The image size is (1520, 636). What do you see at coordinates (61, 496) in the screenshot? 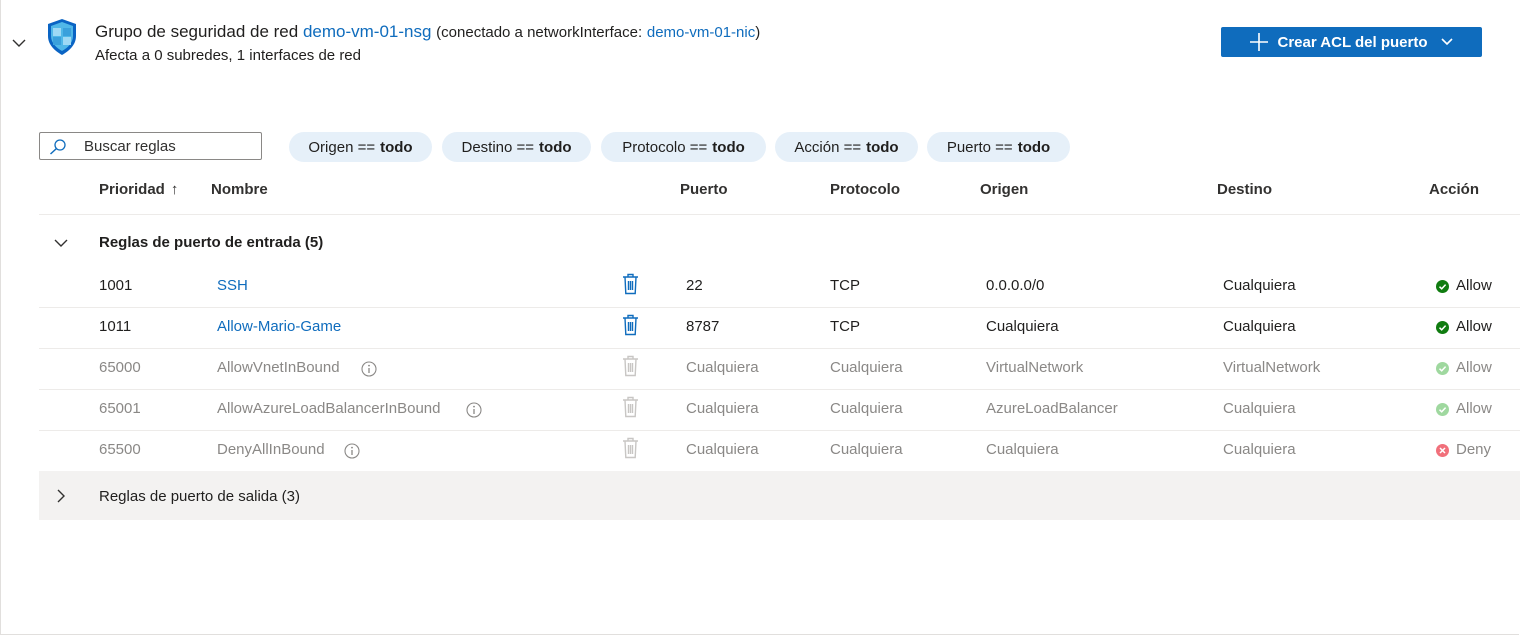
I see `chevron-right-icon` at bounding box center [61, 496].